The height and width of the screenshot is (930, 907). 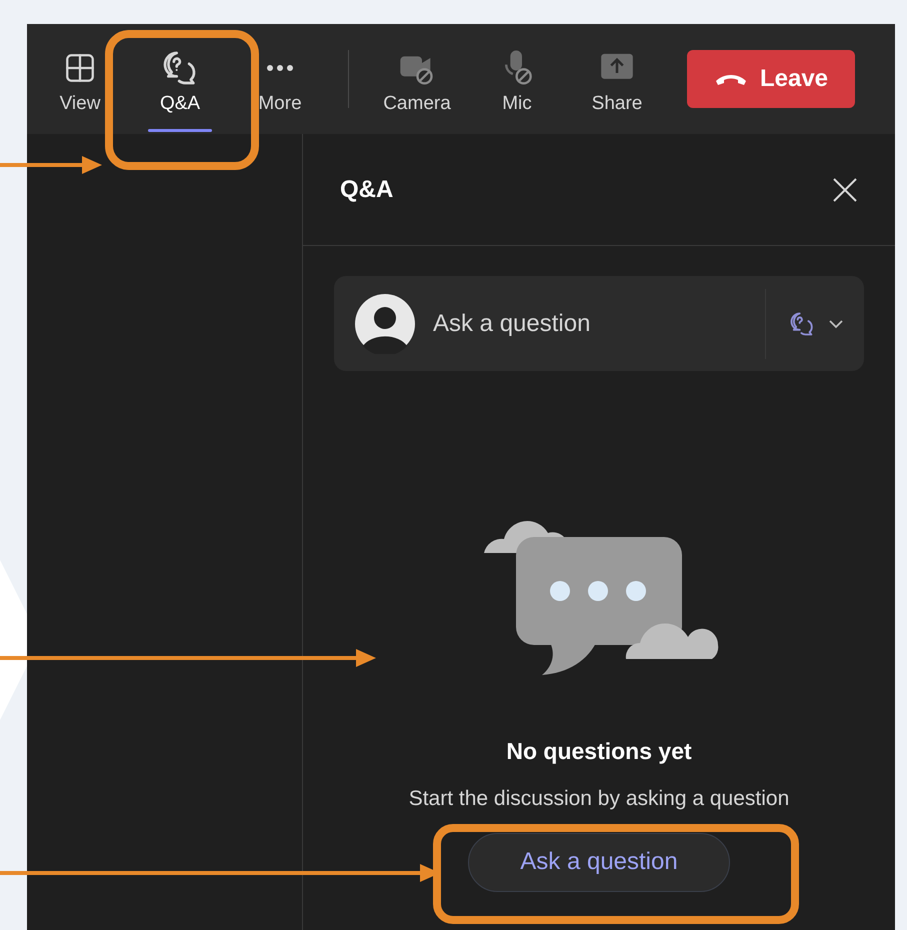 I want to click on toolbar-button: Camera, so click(x=417, y=79).